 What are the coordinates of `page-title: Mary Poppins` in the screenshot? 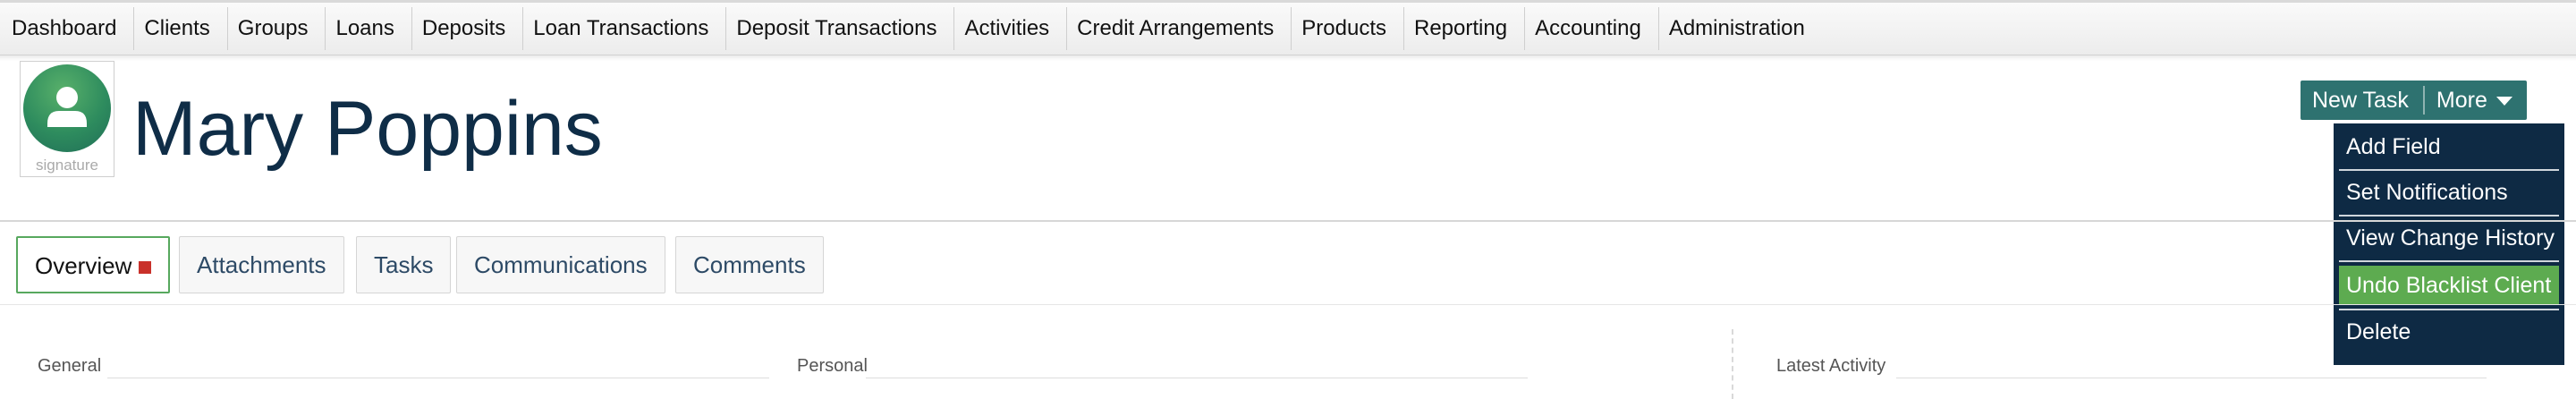 It's located at (367, 129).